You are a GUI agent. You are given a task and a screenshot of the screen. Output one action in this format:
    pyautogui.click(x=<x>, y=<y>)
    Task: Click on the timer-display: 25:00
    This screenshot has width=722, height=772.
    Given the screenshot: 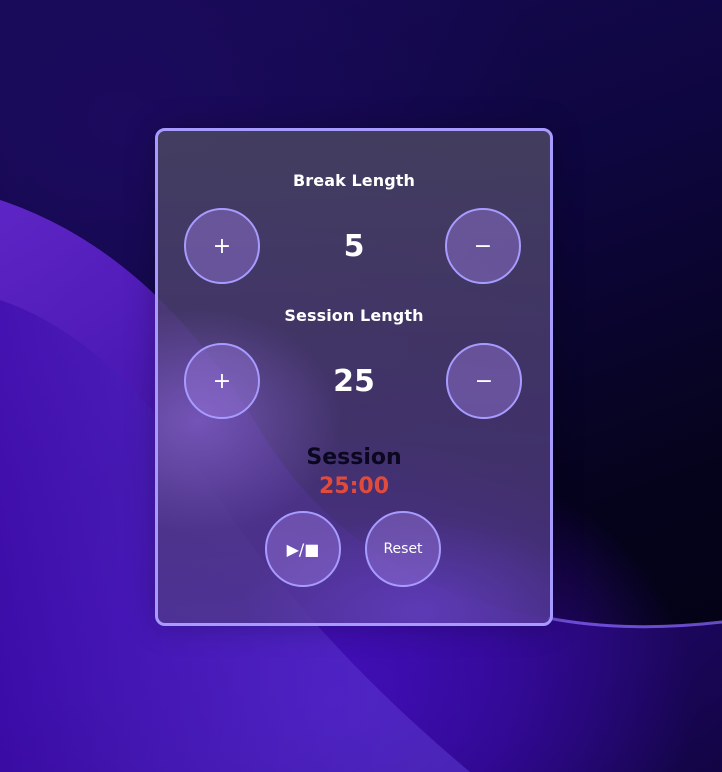 What is the action you would take?
    pyautogui.click(x=354, y=486)
    